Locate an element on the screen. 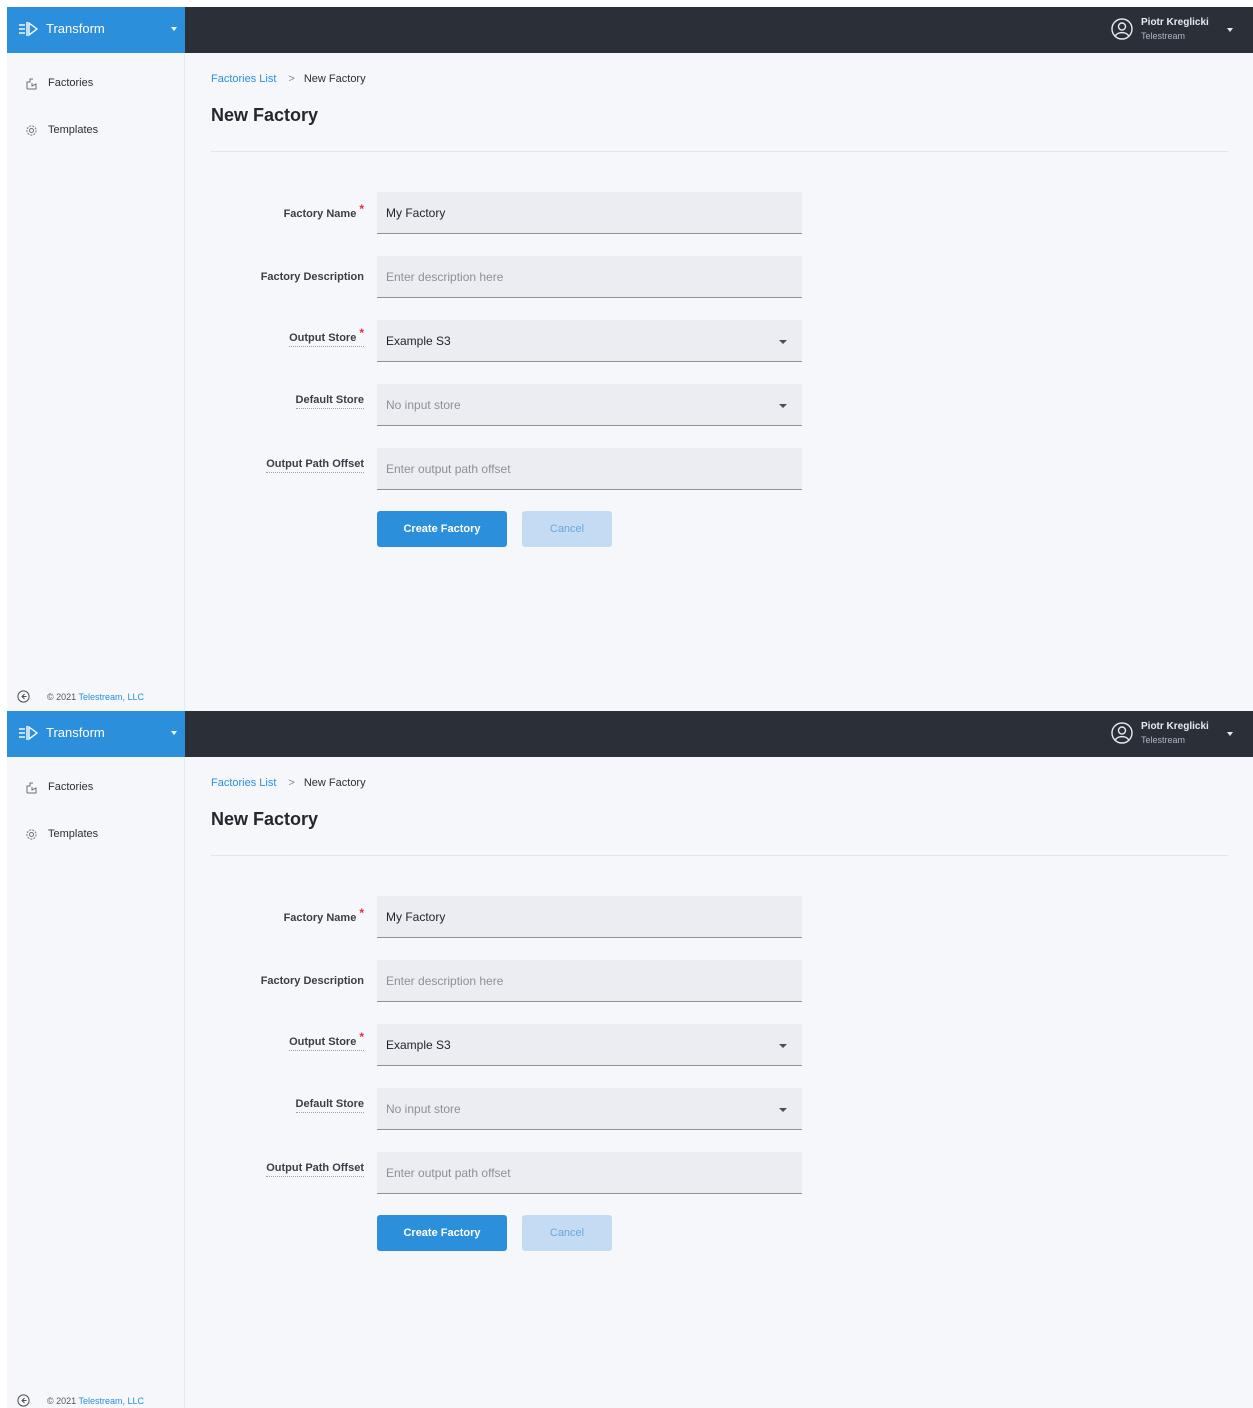 This screenshot has width=1253, height=1408. breadcrumb: Factories List > New Factory is located at coordinates (288, 79).